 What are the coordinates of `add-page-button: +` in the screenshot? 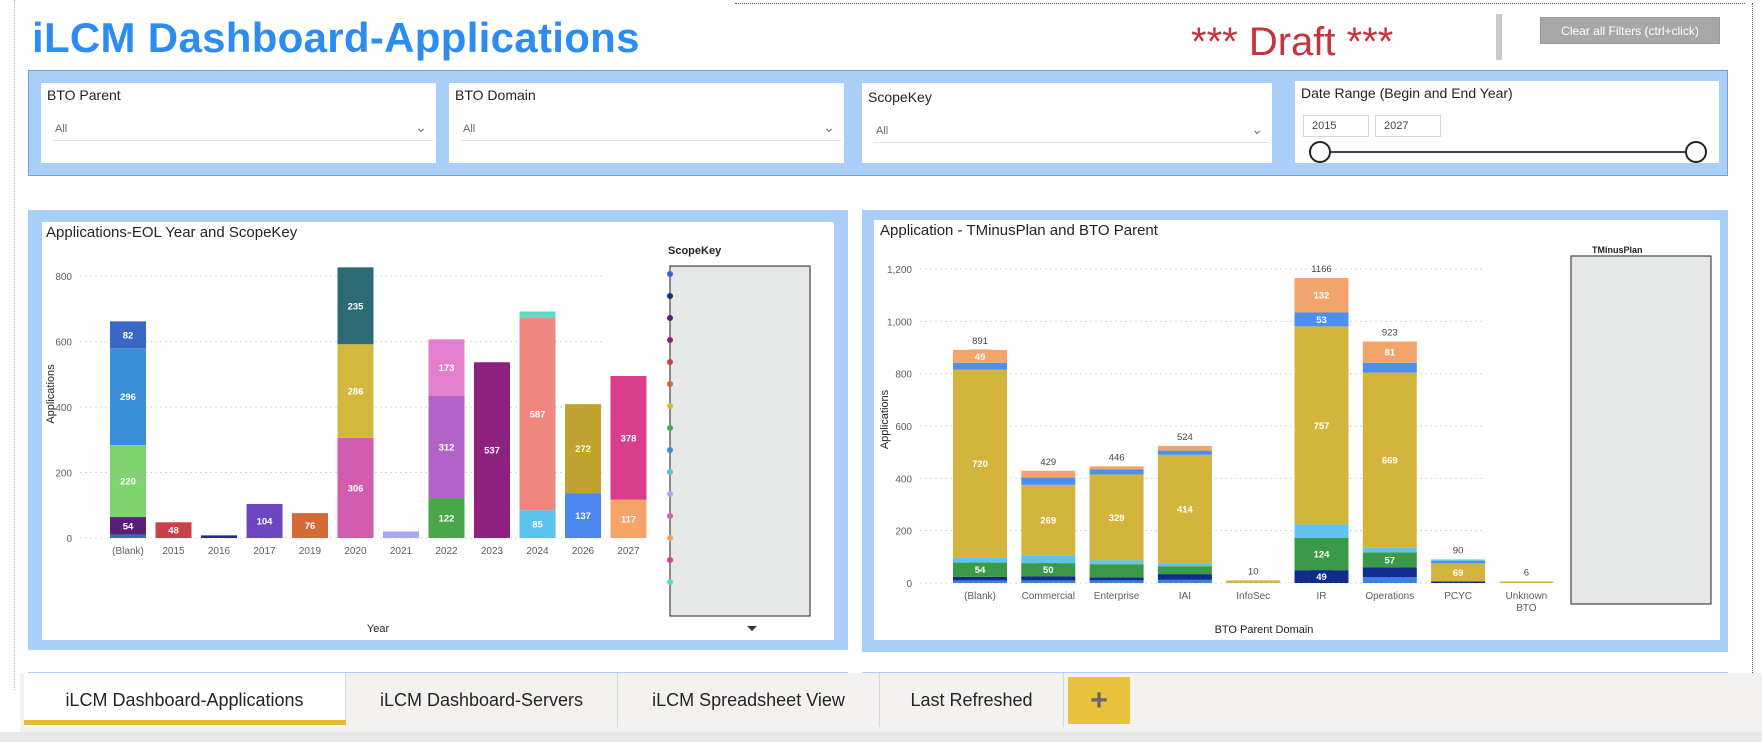 It's located at (1099, 700).